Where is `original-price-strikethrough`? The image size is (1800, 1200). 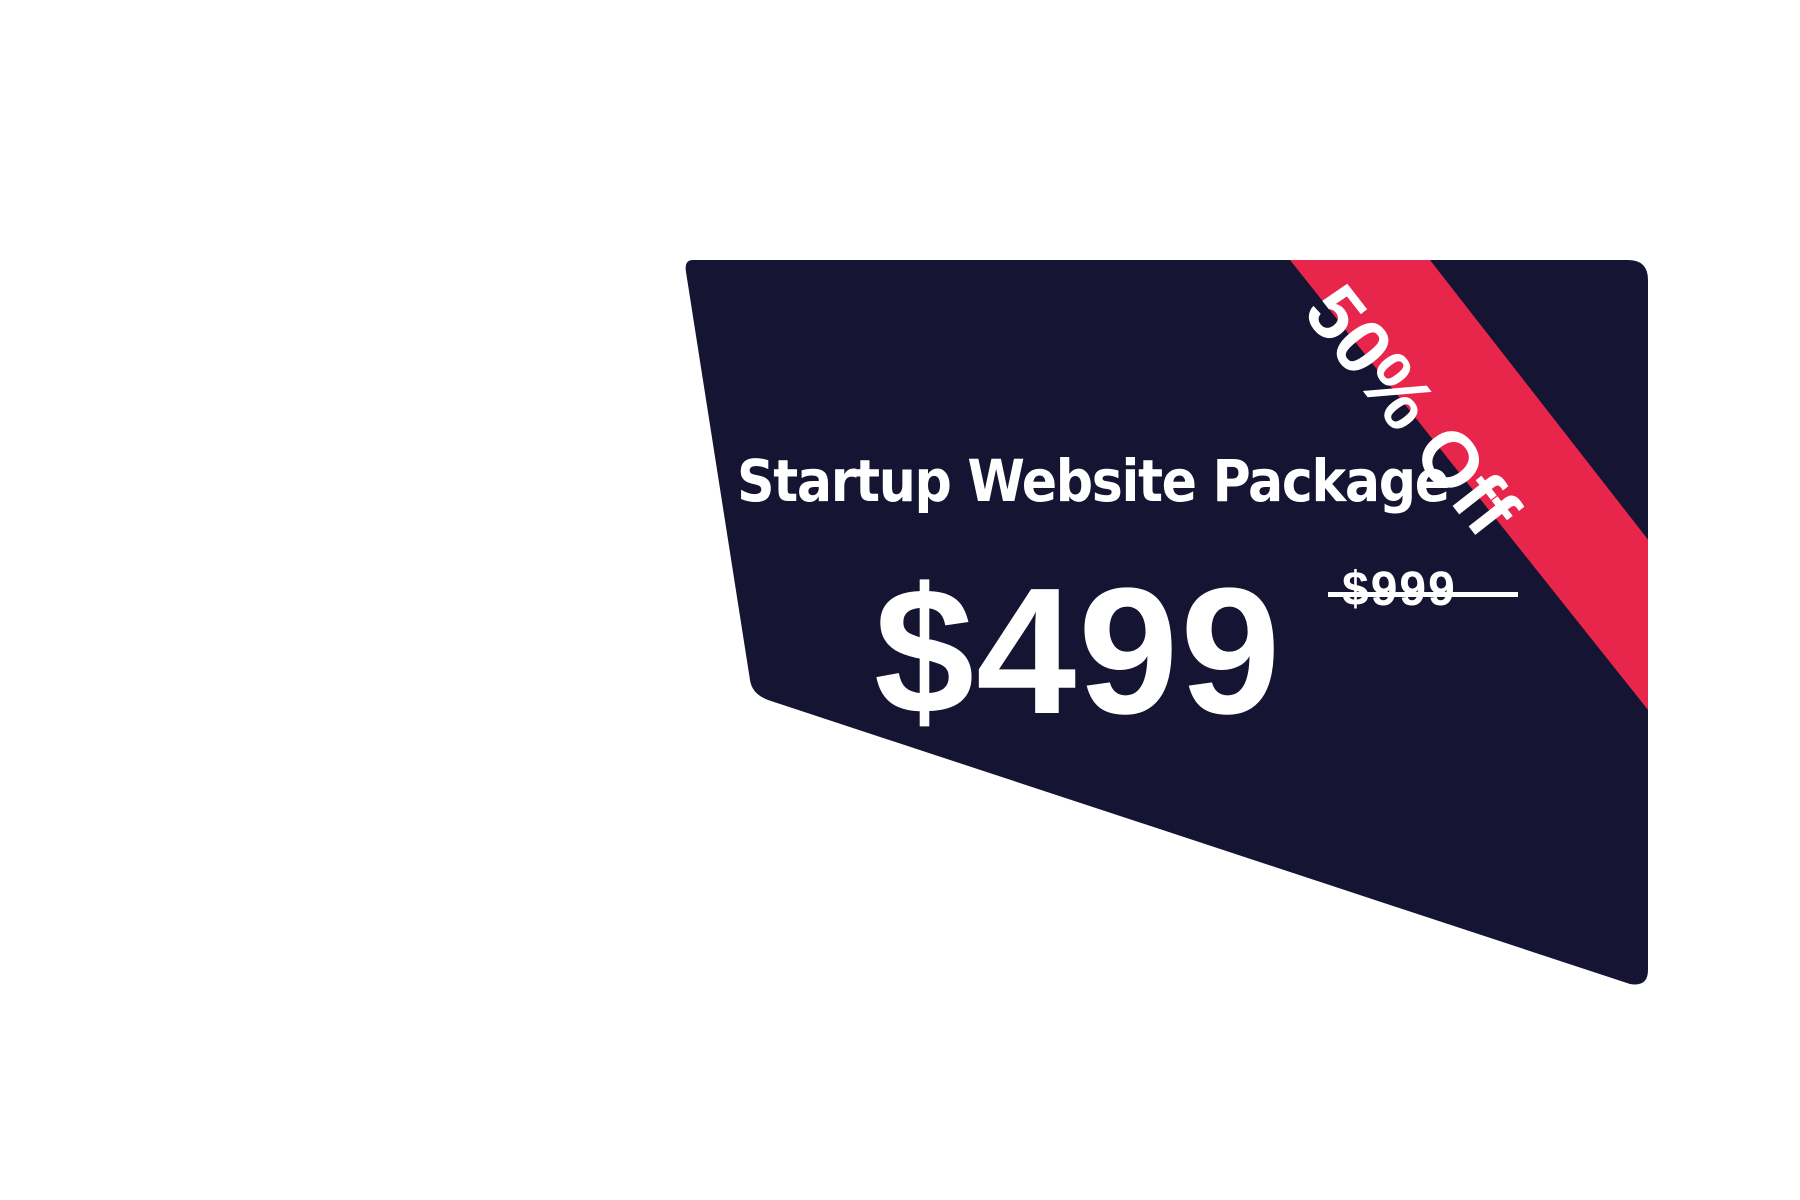 original-price-strikethrough is located at coordinates (1423, 594).